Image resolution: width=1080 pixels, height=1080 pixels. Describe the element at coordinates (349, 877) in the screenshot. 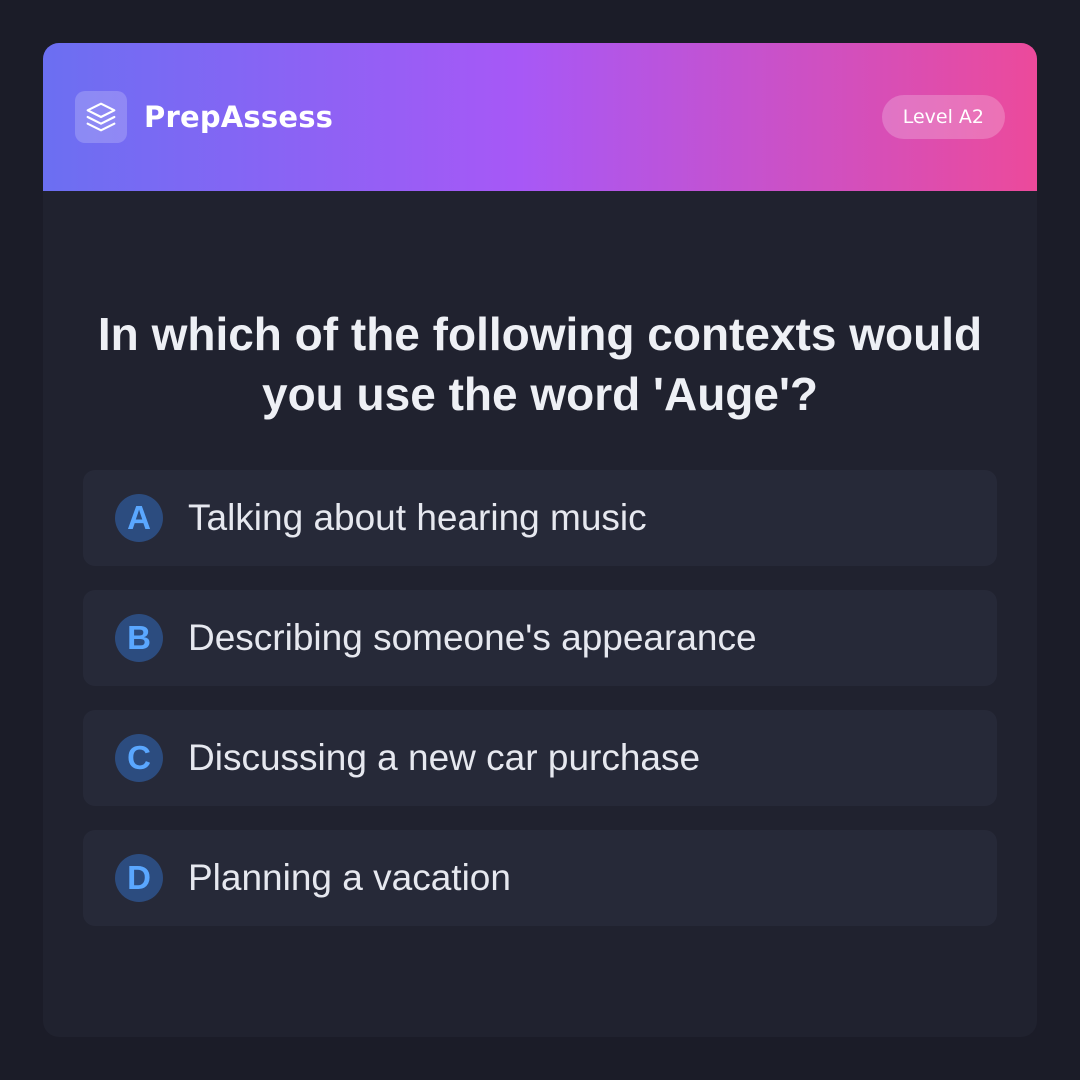

I see `option-label: Planning a vacation` at that location.